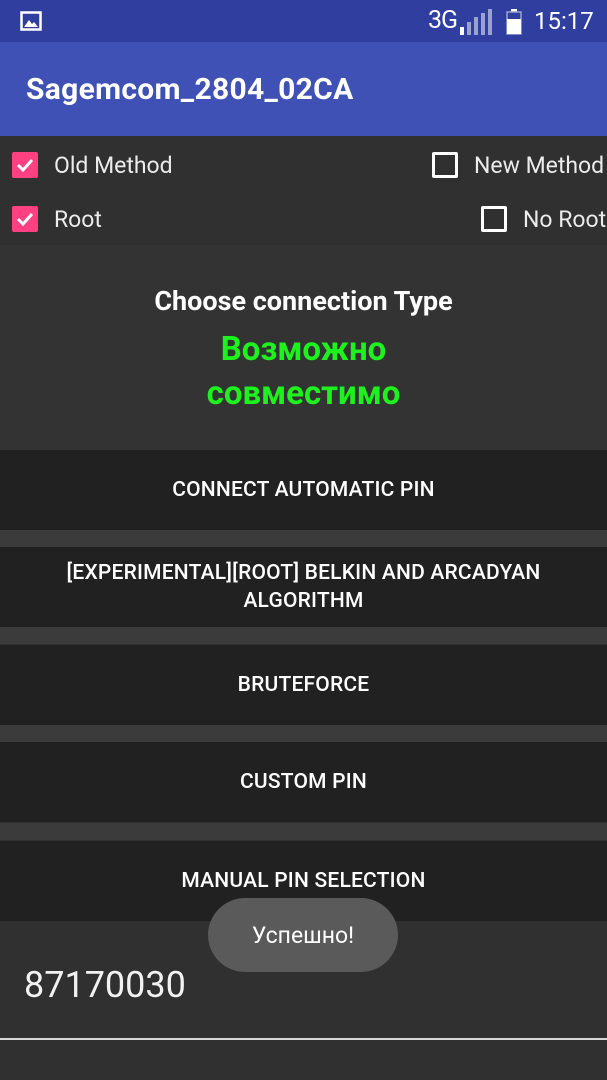  I want to click on belkin-button-label-line2: ALGORITHM, so click(303, 601).